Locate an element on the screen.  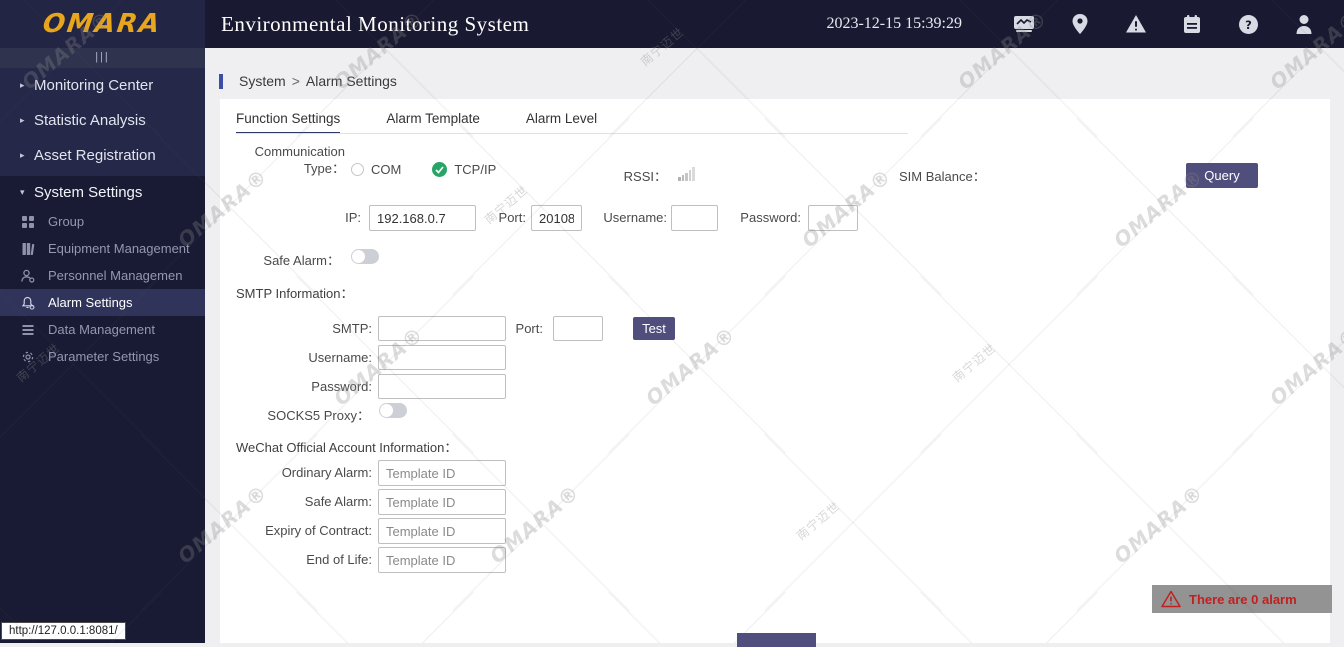
smtp-section-heading: SMTP Information： is located at coordinates (295, 293).